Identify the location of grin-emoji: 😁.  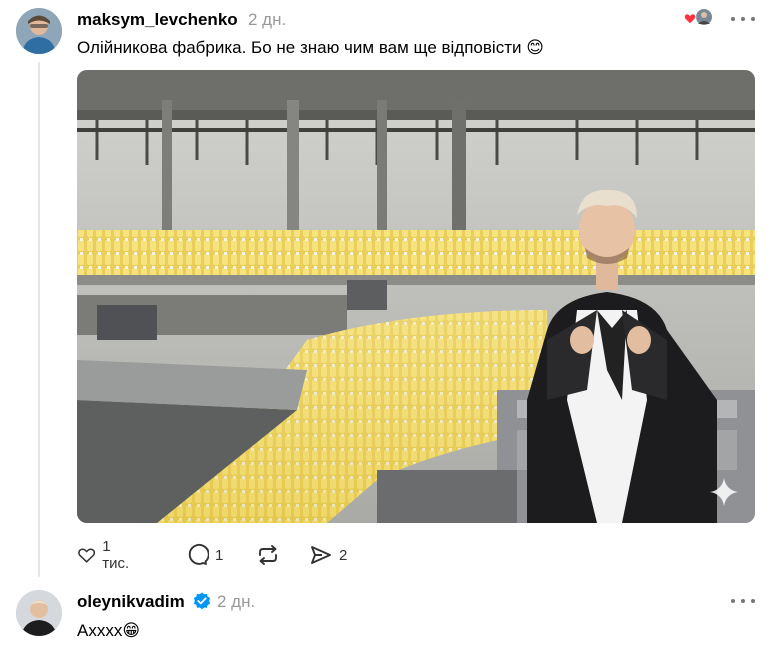
(131, 630).